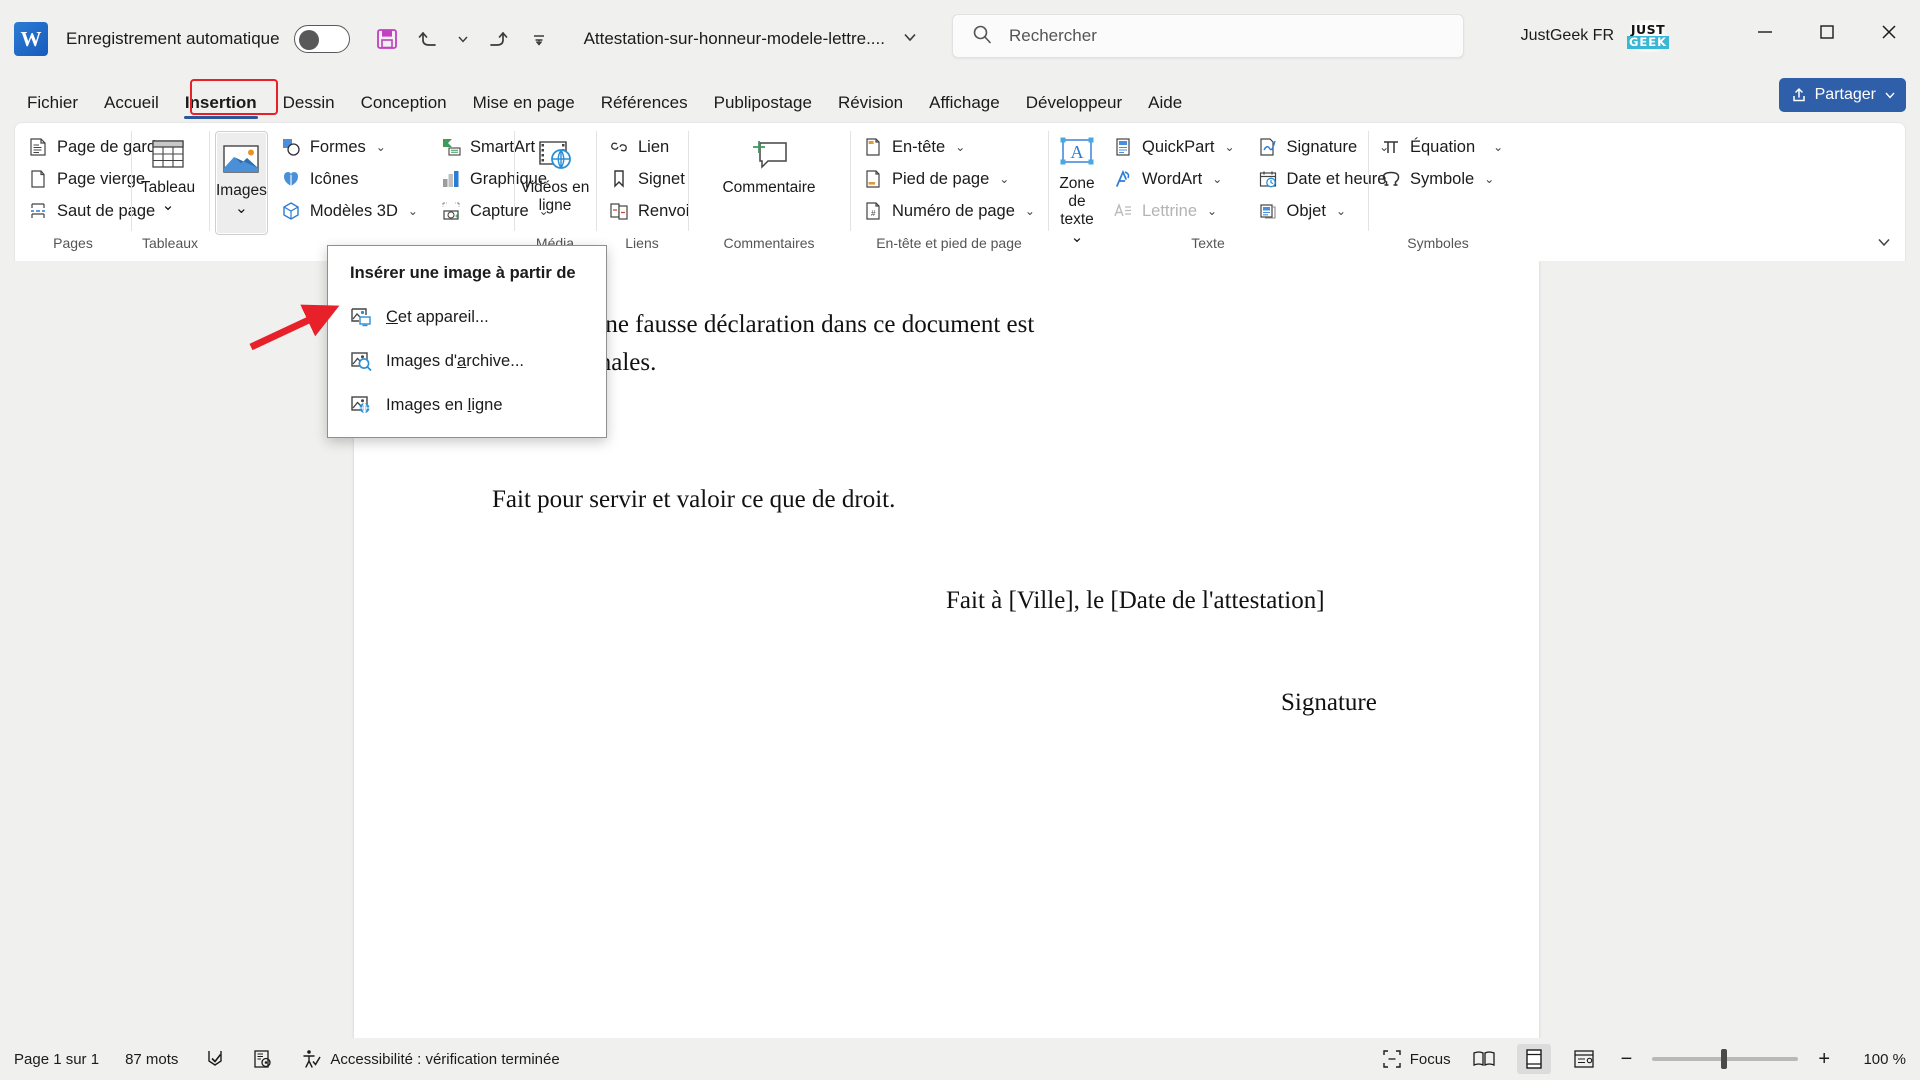 This screenshot has width=1920, height=1080. I want to click on customize-qat-icon, so click(539, 39).